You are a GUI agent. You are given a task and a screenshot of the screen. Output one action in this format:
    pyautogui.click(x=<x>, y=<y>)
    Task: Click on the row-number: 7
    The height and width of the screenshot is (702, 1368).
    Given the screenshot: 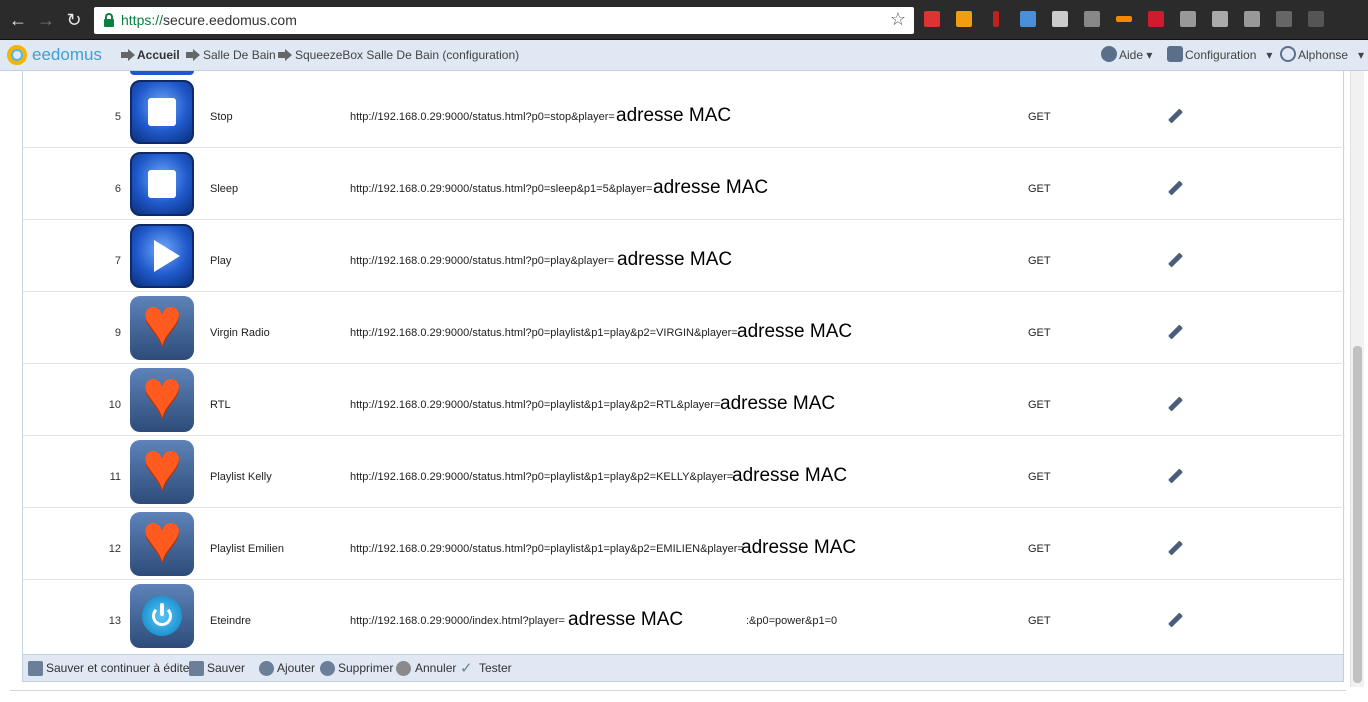 What is the action you would take?
    pyautogui.click(x=117, y=261)
    